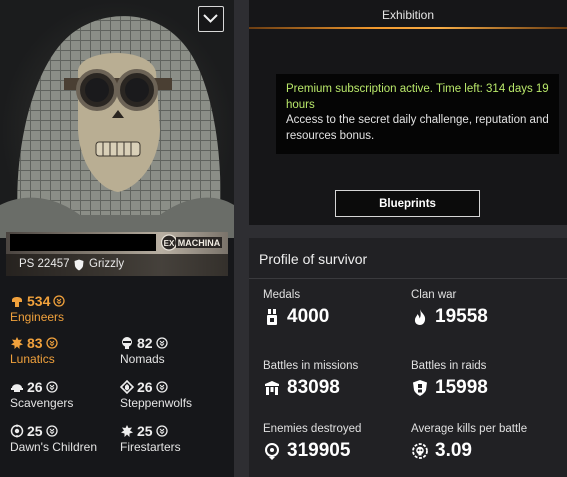  Describe the element at coordinates (44, 264) in the screenshot. I see `player-rating-label: PS 22457` at that location.